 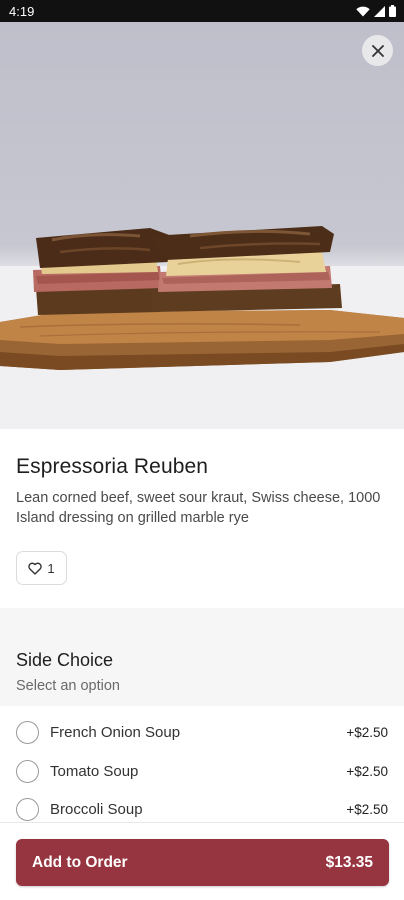 I want to click on close-button, so click(x=377, y=50).